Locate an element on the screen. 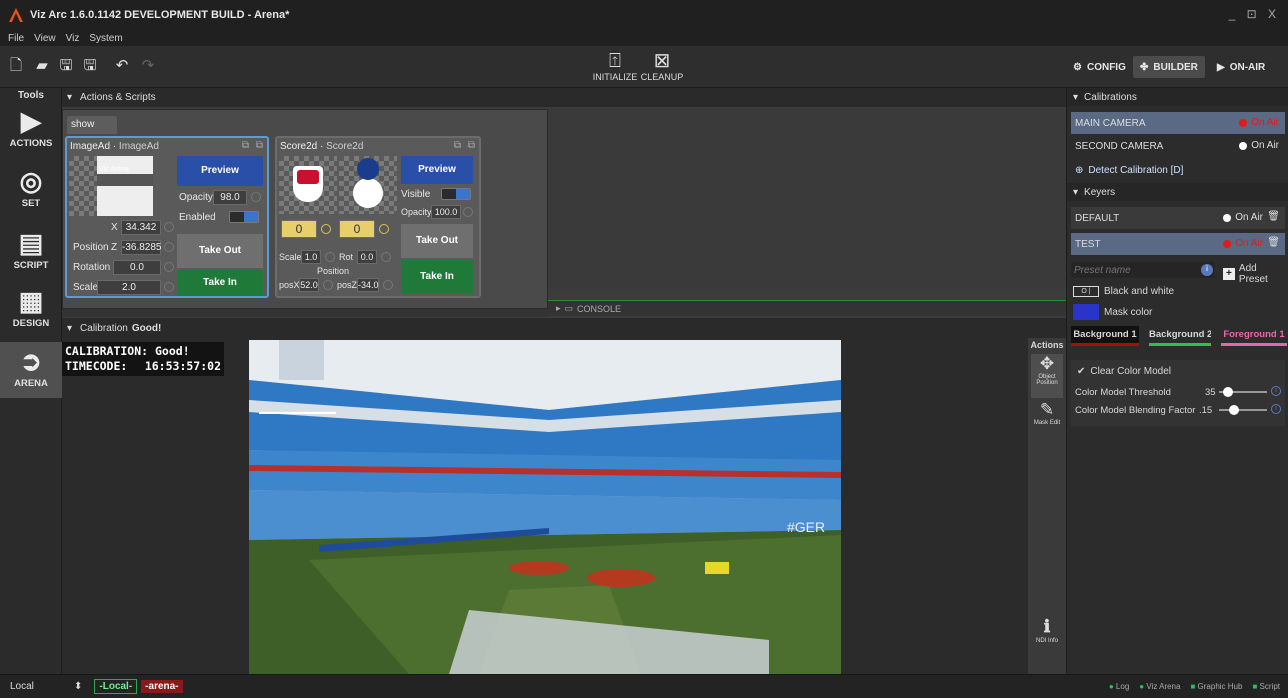 The width and height of the screenshot is (1288, 698). arena-engine-pill: -arena- is located at coordinates (162, 686).